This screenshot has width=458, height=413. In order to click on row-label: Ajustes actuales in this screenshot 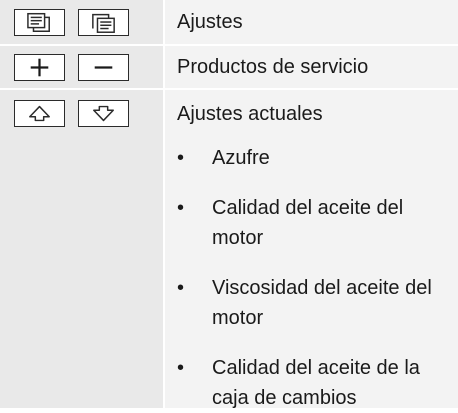, I will do `click(250, 114)`.